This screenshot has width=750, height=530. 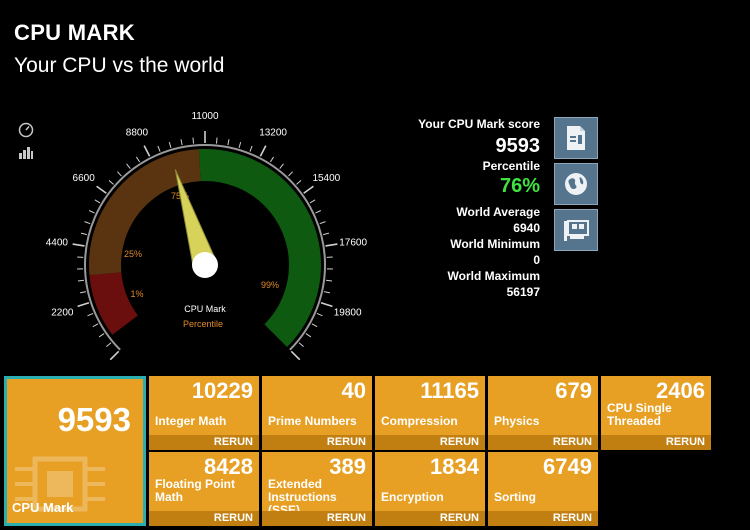 I want to click on gauge-pct-99: 99%, so click(x=270, y=285).